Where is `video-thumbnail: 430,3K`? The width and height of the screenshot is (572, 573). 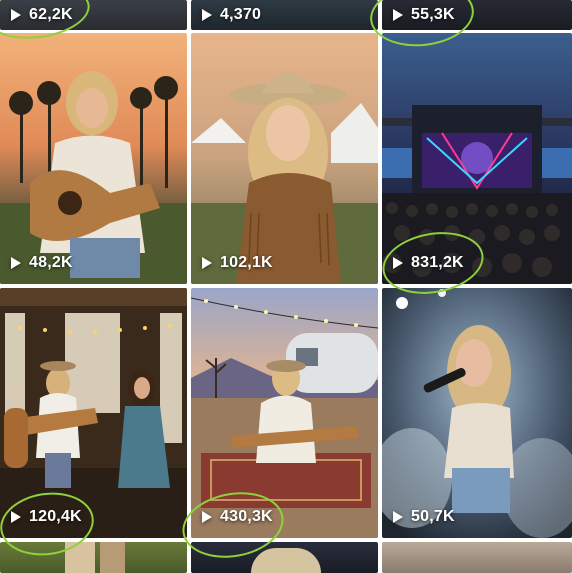
video-thumbnail: 430,3K is located at coordinates (284, 413).